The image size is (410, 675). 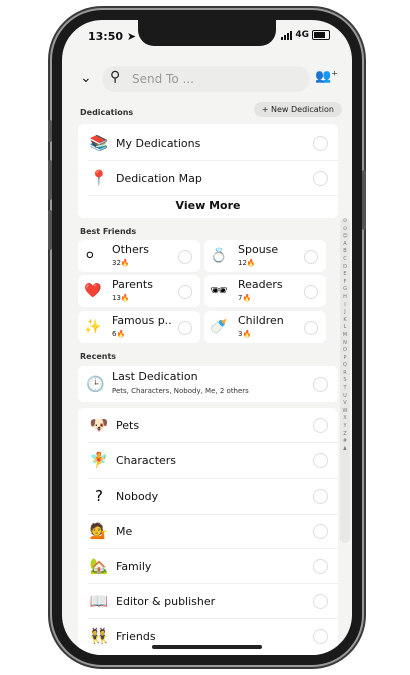 I want to click on list-item-label: Friends, so click(x=136, y=636).